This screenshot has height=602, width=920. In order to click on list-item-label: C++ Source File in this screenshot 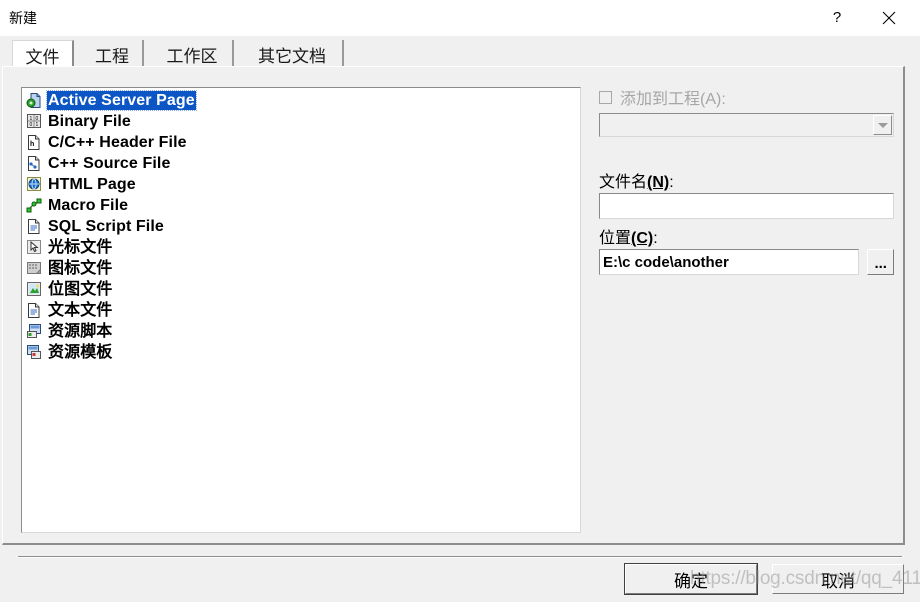, I will do `click(109, 163)`.